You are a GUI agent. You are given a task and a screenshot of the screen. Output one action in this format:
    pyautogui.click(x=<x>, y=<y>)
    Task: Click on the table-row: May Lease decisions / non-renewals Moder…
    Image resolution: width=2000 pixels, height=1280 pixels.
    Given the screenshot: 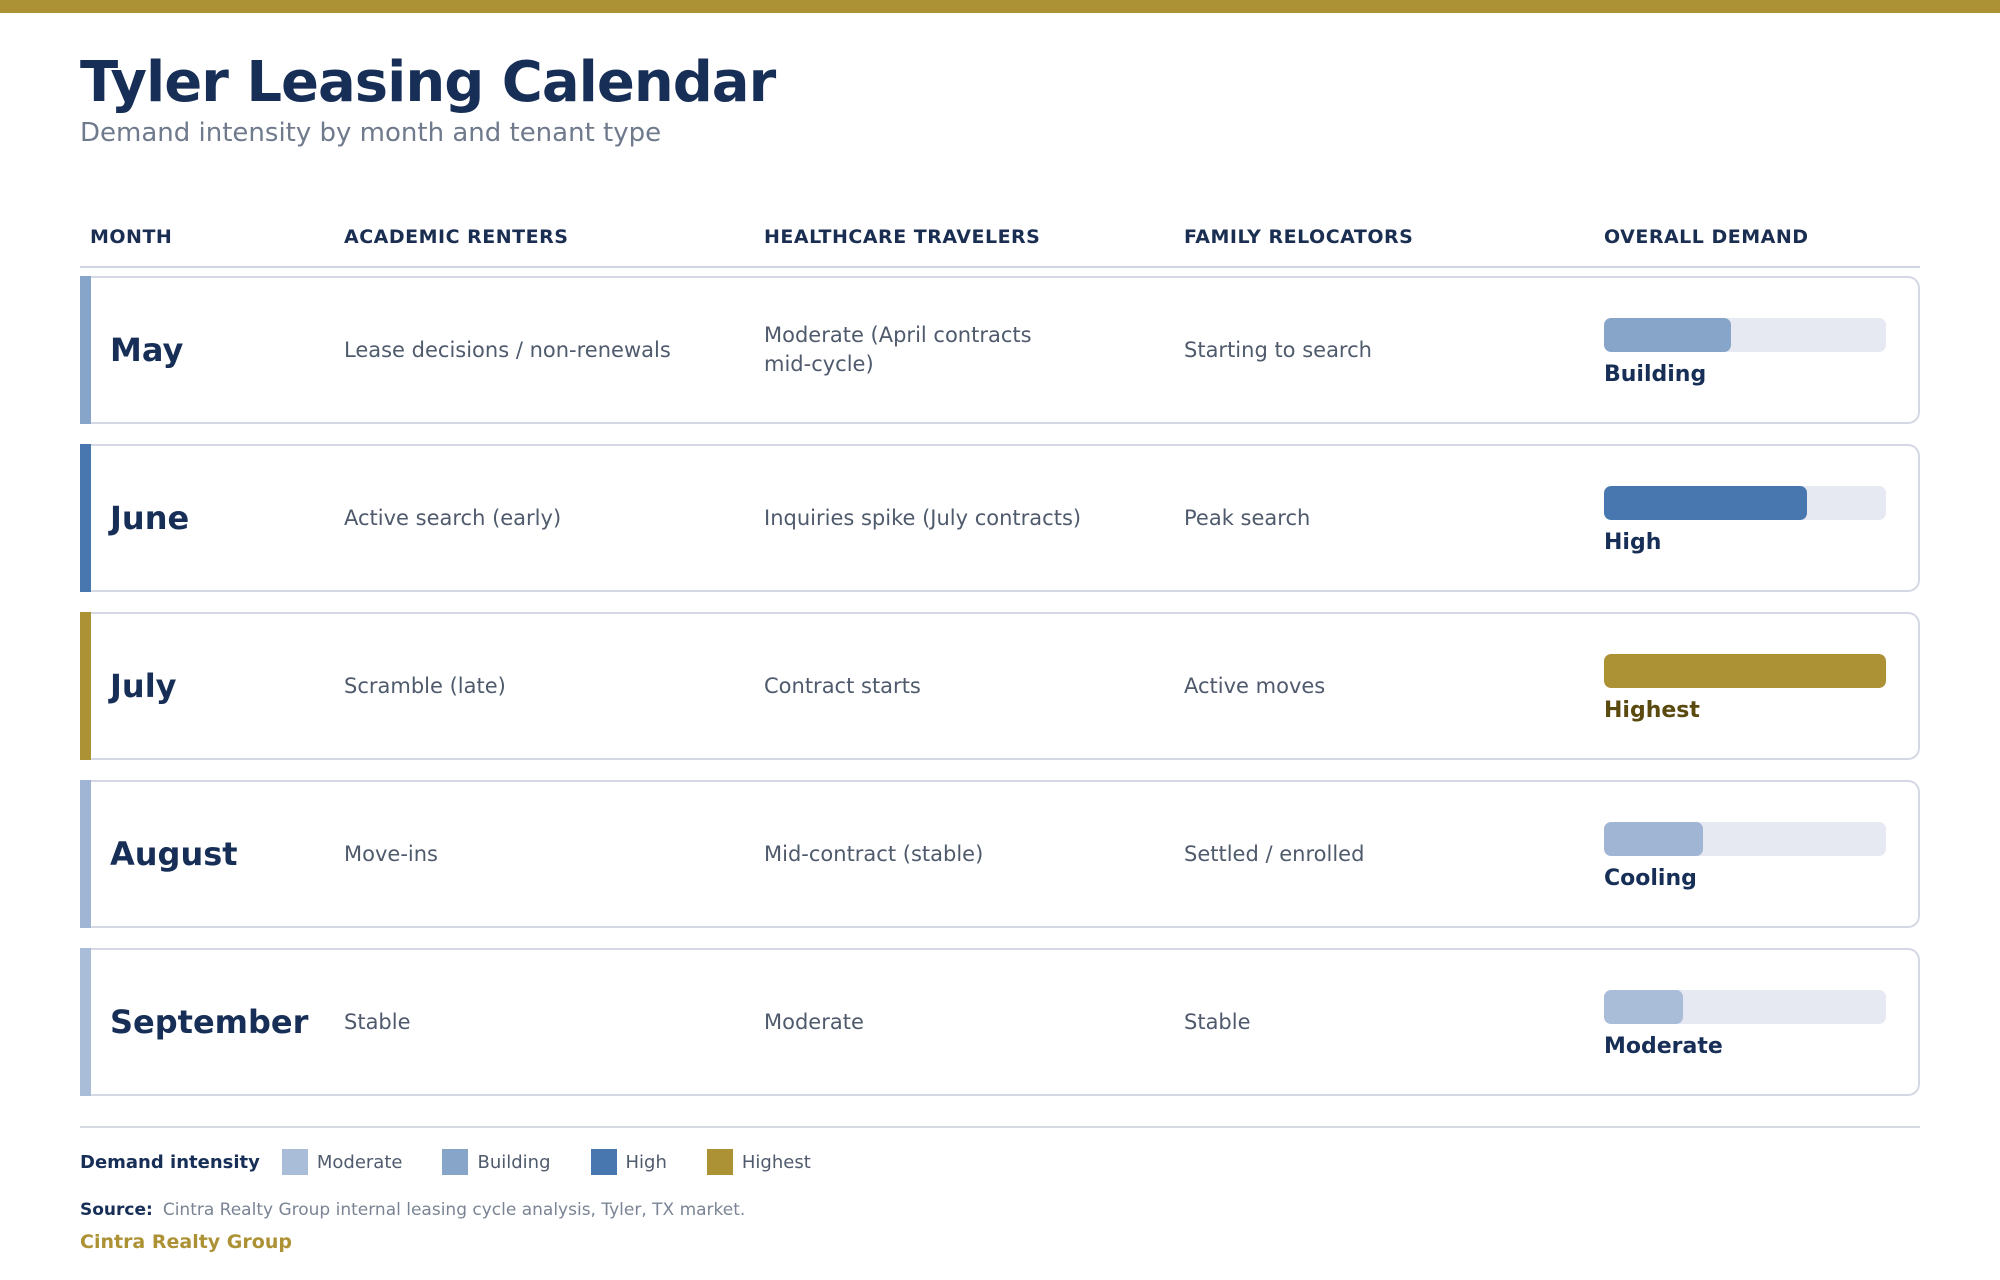 What is the action you would take?
    pyautogui.click(x=1000, y=350)
    